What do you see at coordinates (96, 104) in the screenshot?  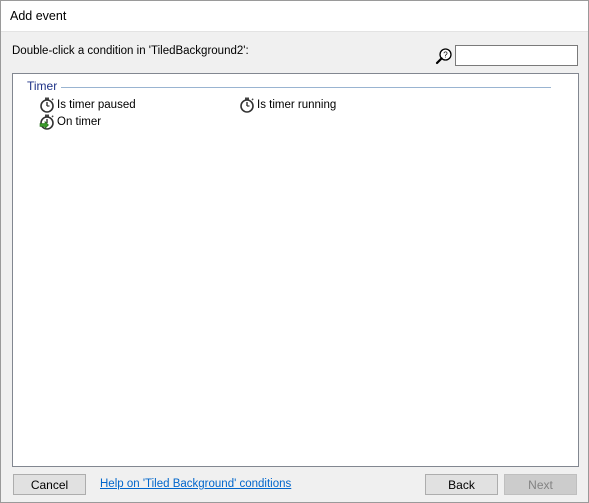 I see `condition-label: Is timer paused` at bounding box center [96, 104].